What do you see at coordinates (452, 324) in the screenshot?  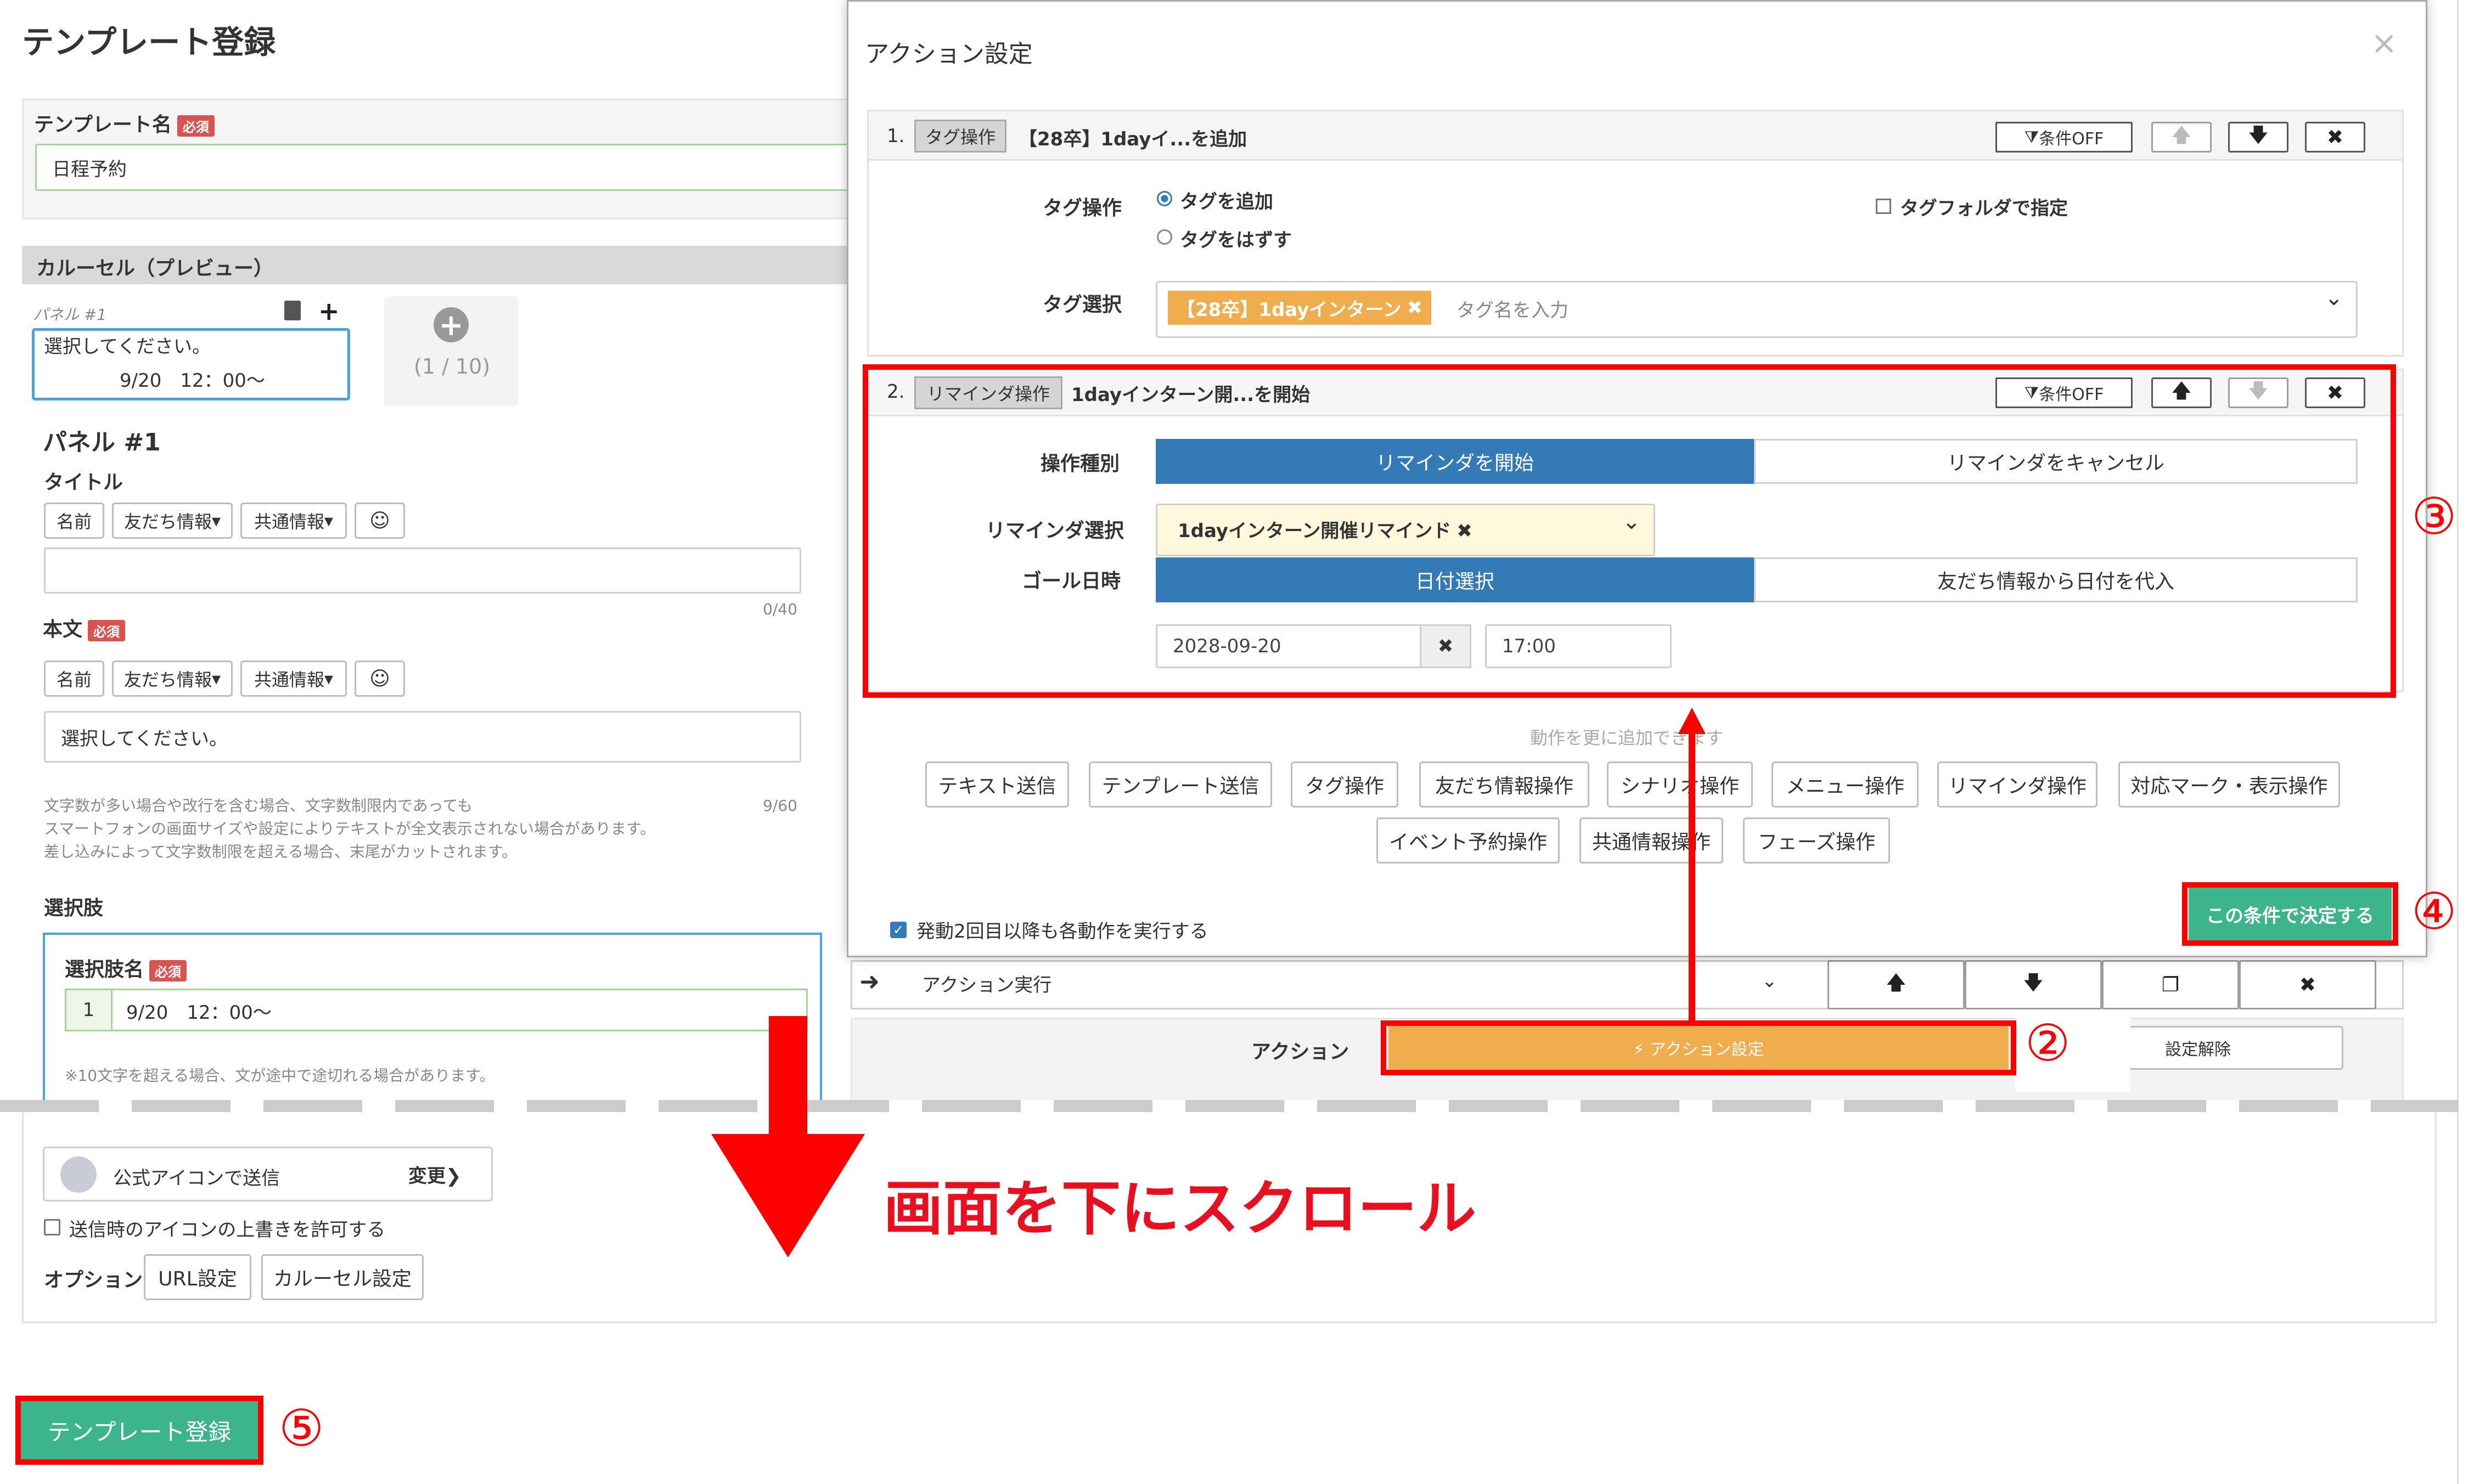 I see `plus-circle-icon: +` at bounding box center [452, 324].